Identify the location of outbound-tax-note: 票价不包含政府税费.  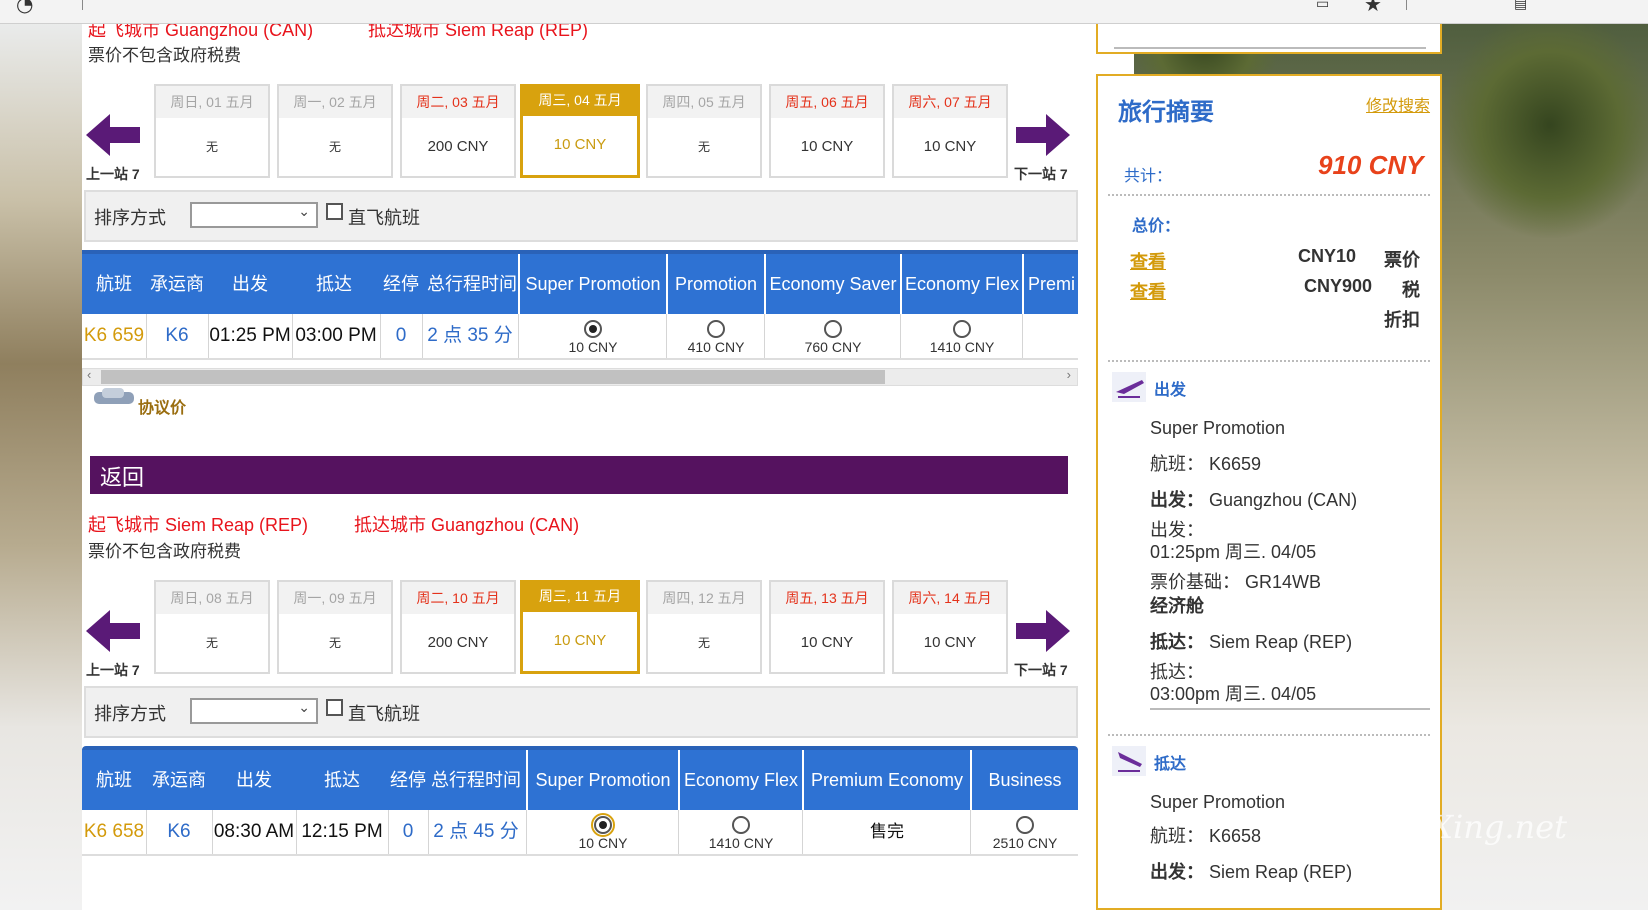
(164, 55).